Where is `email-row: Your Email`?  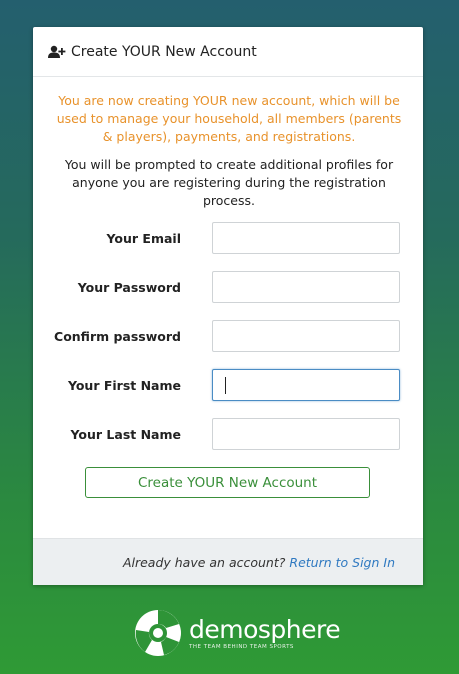
email-row: Your Email is located at coordinates (228, 239).